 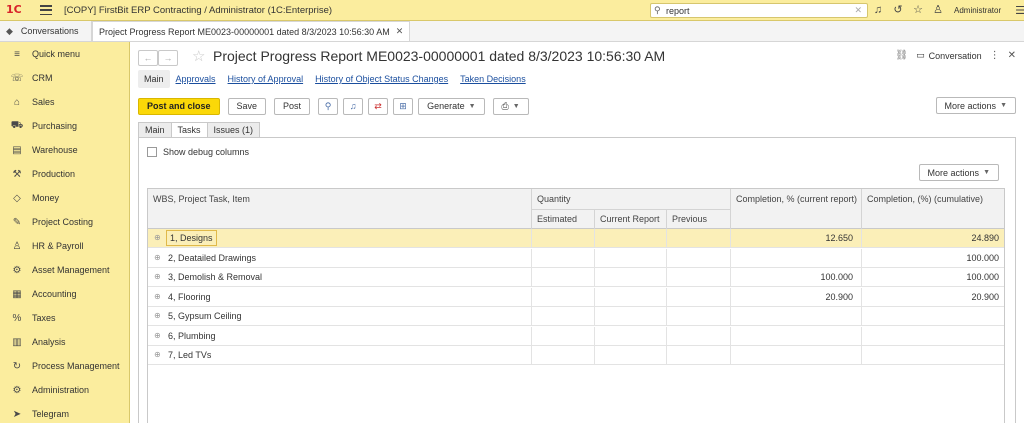 I want to click on post-button: Post, so click(x=292, y=106).